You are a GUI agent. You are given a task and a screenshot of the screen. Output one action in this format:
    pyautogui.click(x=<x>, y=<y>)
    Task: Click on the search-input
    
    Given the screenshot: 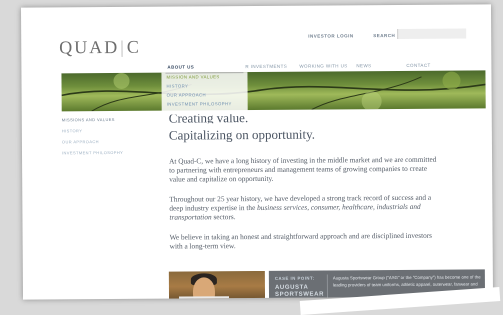 What is the action you would take?
    pyautogui.click(x=432, y=34)
    